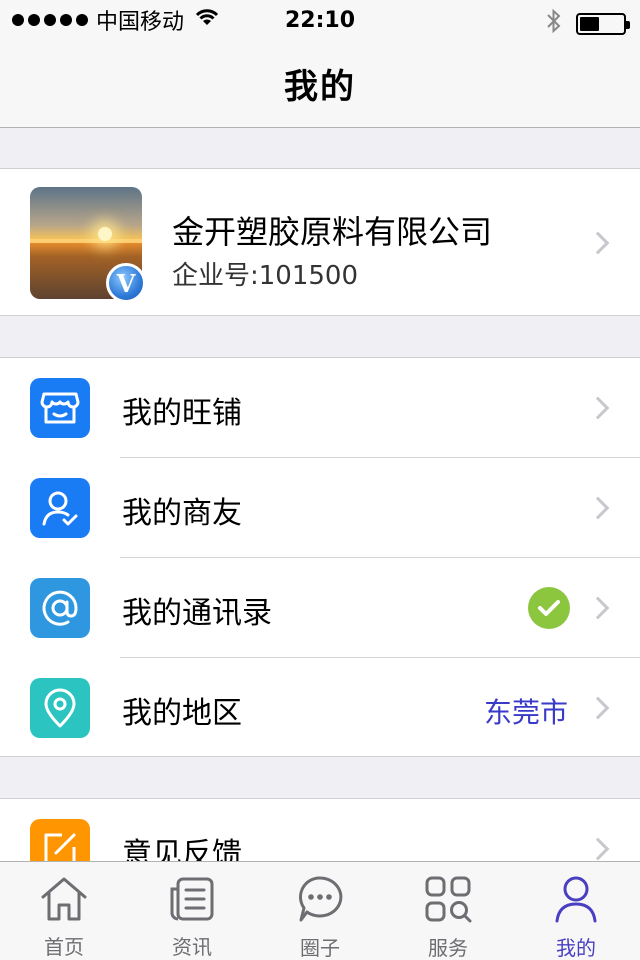  Describe the element at coordinates (60, 708) in the screenshot. I see `location-pin-icon` at that location.